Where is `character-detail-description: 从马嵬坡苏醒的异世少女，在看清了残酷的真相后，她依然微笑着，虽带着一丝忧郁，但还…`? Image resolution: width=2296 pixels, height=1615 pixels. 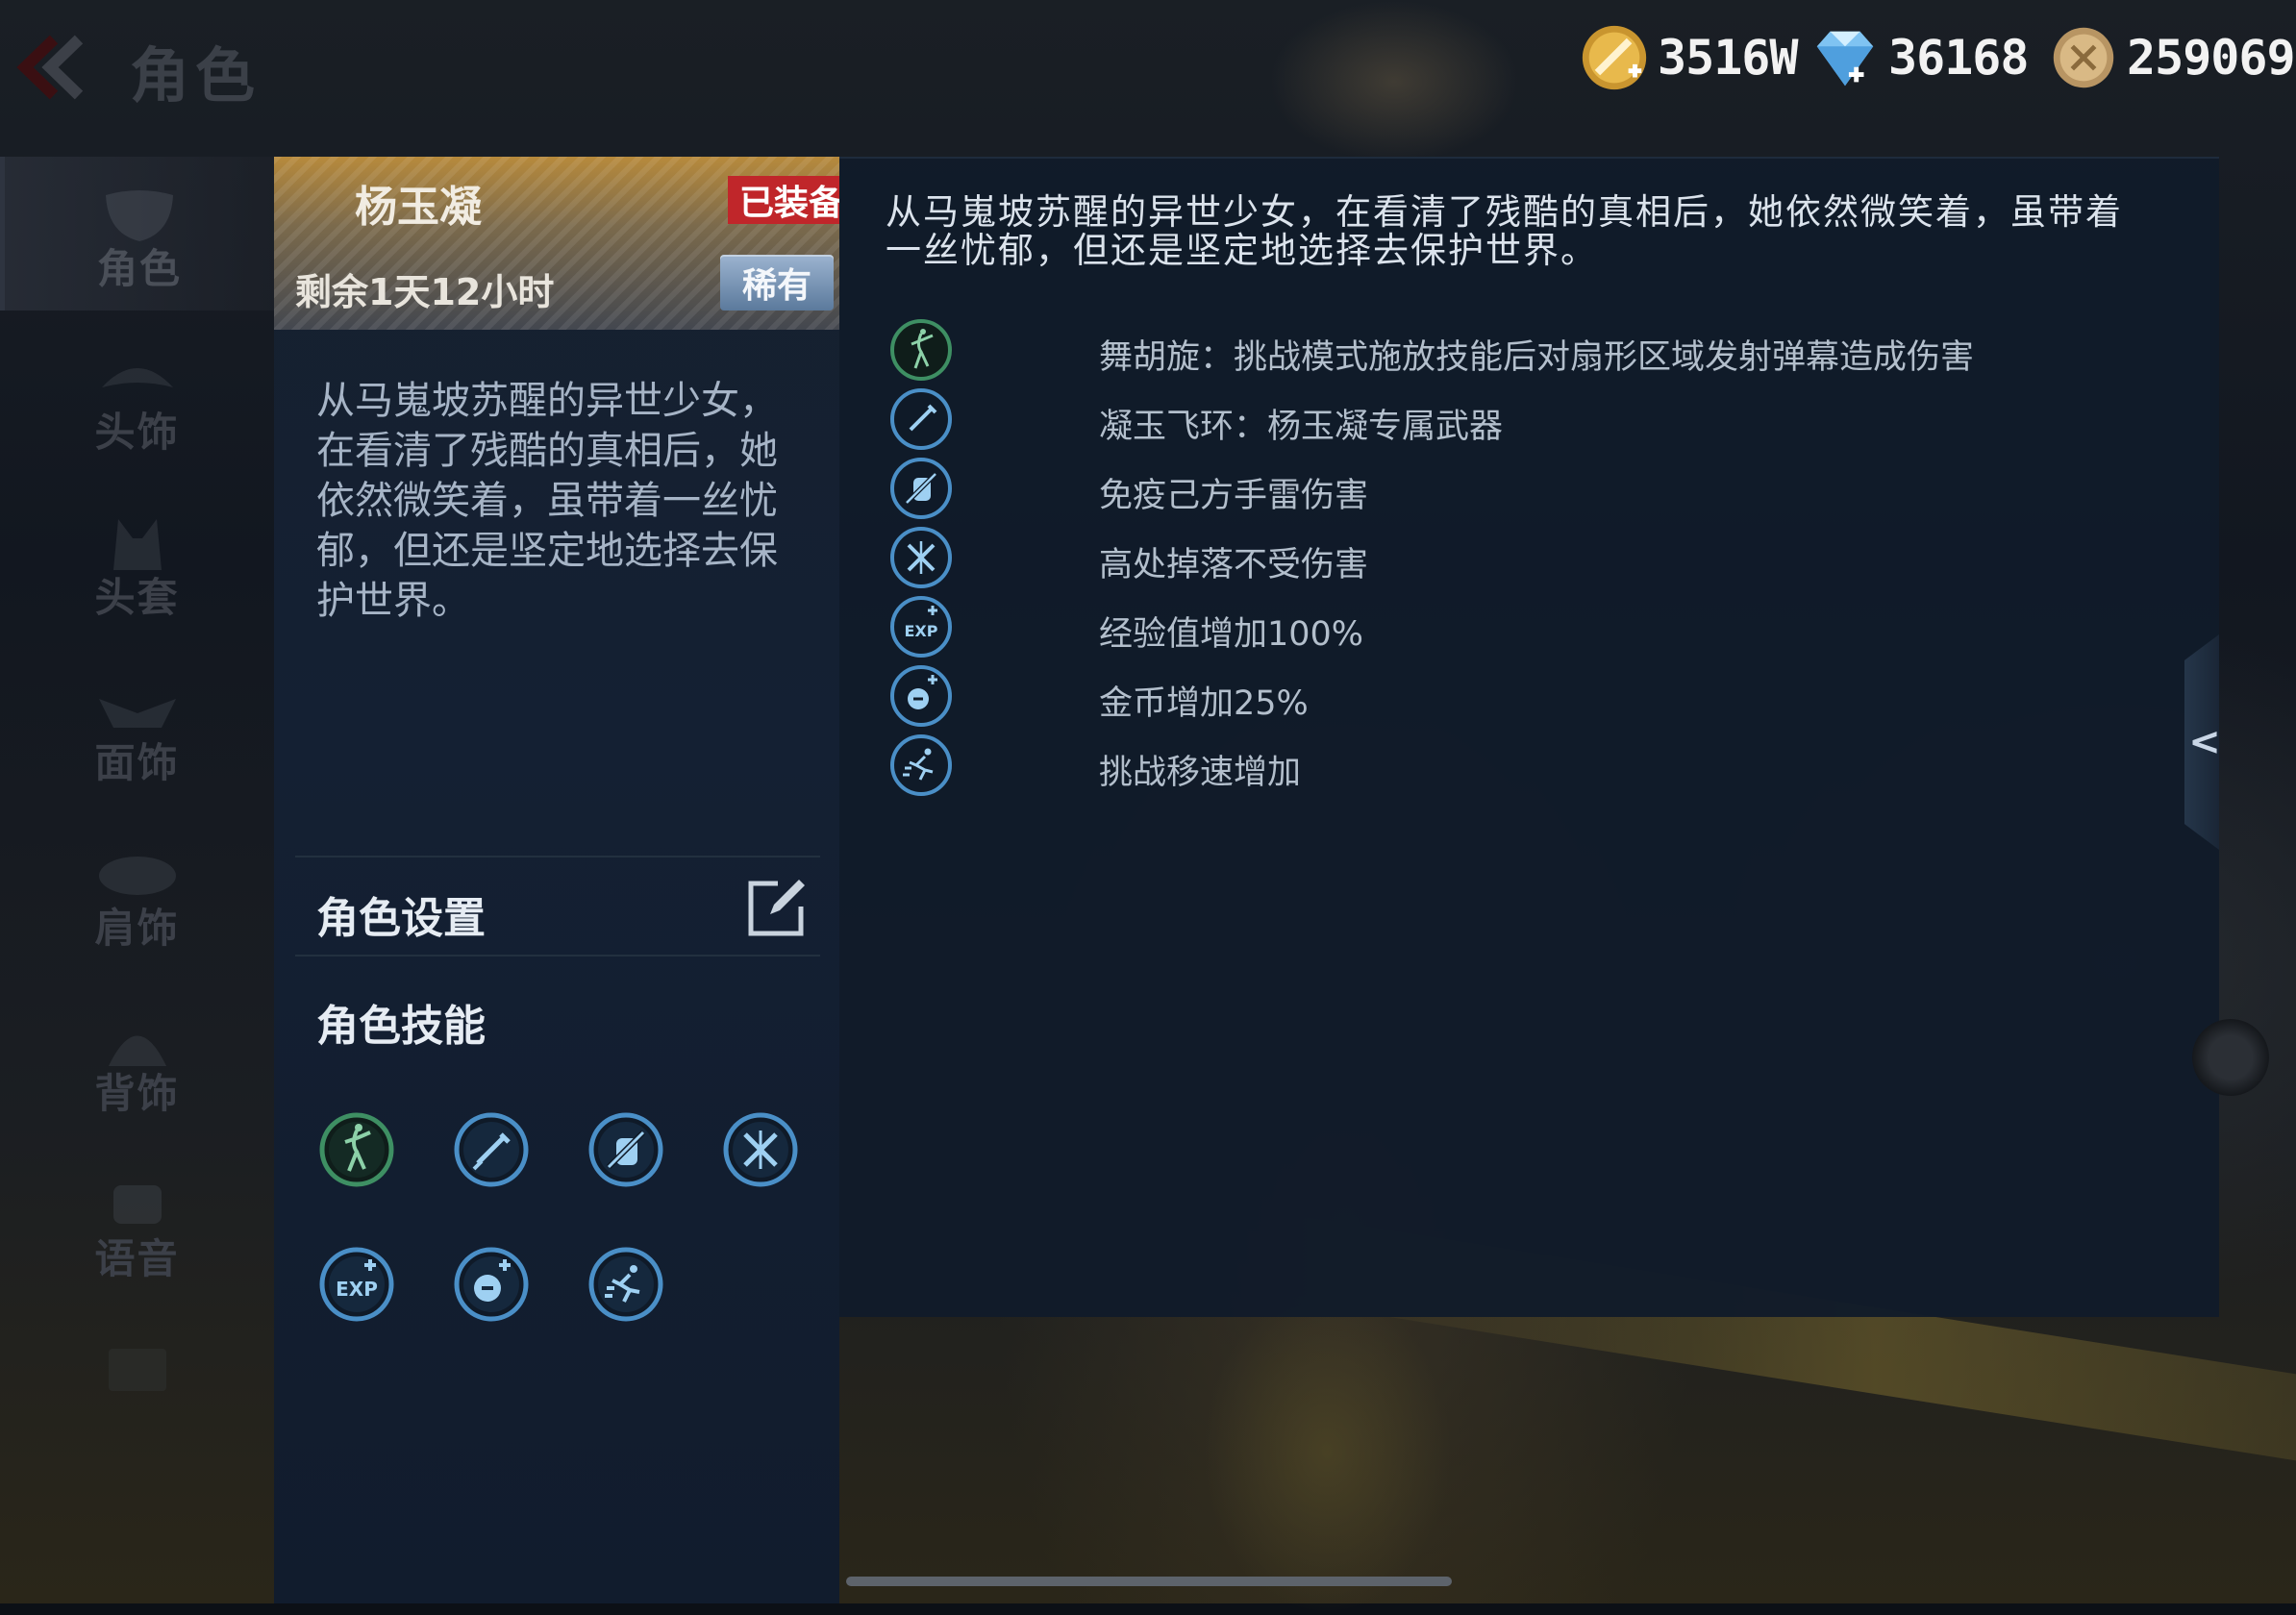 character-detail-description: 从马嵬坡苏醒的异世少女，在看清了残酷的真相后，她依然微笑着，虽带着一丝忧郁，但还… is located at coordinates (1504, 231).